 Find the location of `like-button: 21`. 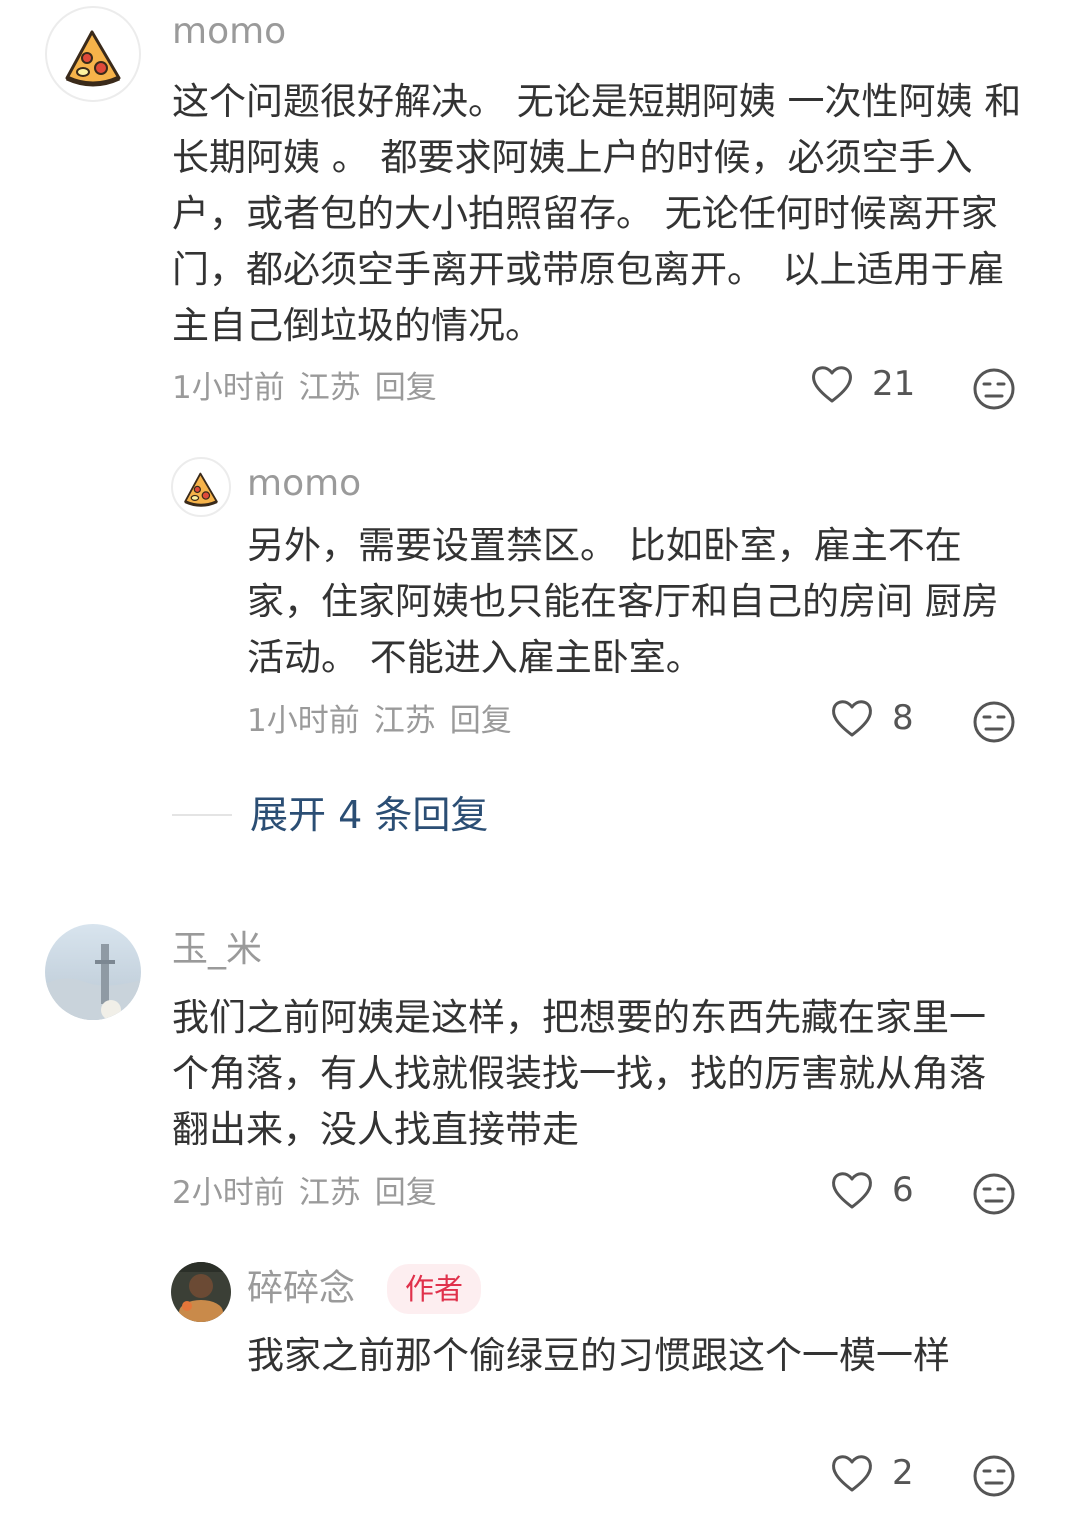

like-button: 21 is located at coordinates (862, 384).